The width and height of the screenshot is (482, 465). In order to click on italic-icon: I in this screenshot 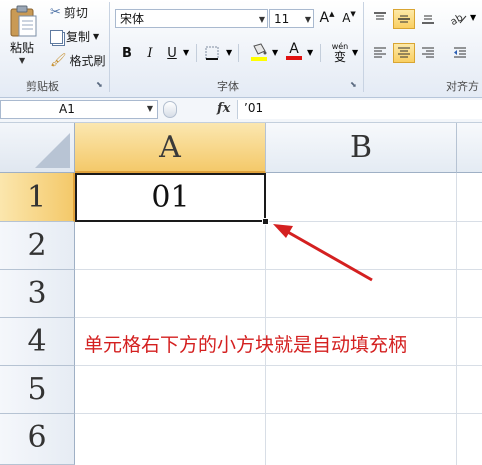, I will do `click(150, 53)`.